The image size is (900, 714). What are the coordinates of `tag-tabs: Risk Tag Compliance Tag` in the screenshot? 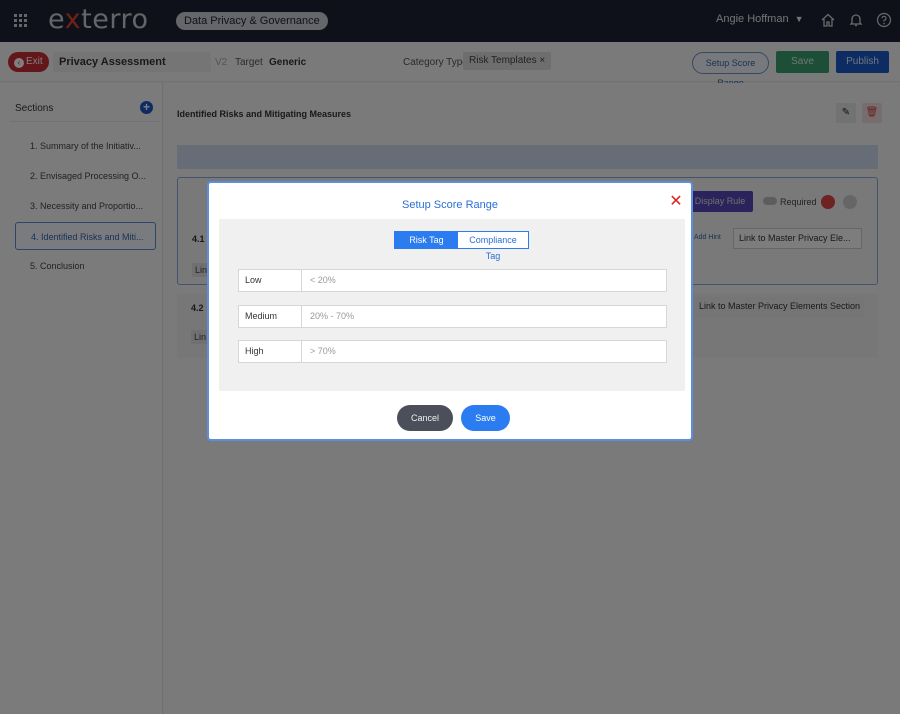 It's located at (461, 246).